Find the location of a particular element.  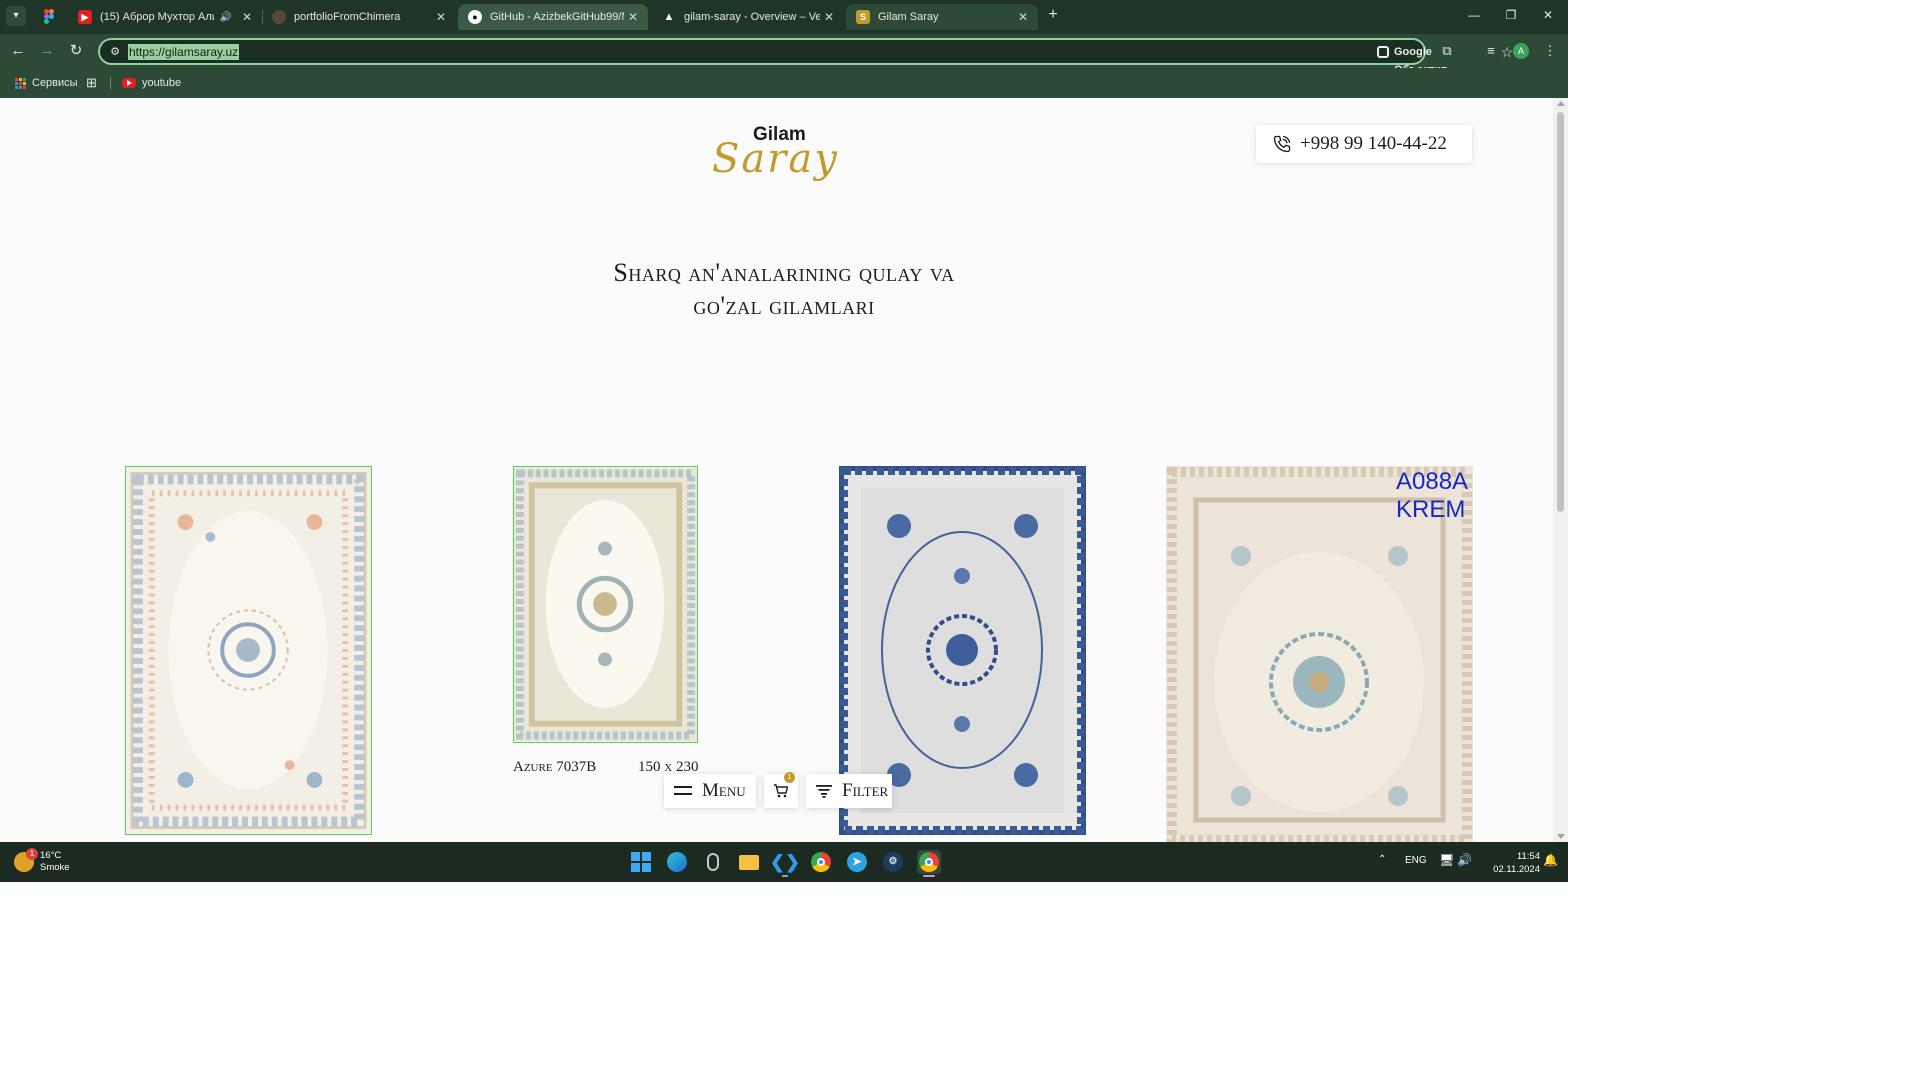

clock-date: 02.11.2024 is located at coordinates (1516, 869).